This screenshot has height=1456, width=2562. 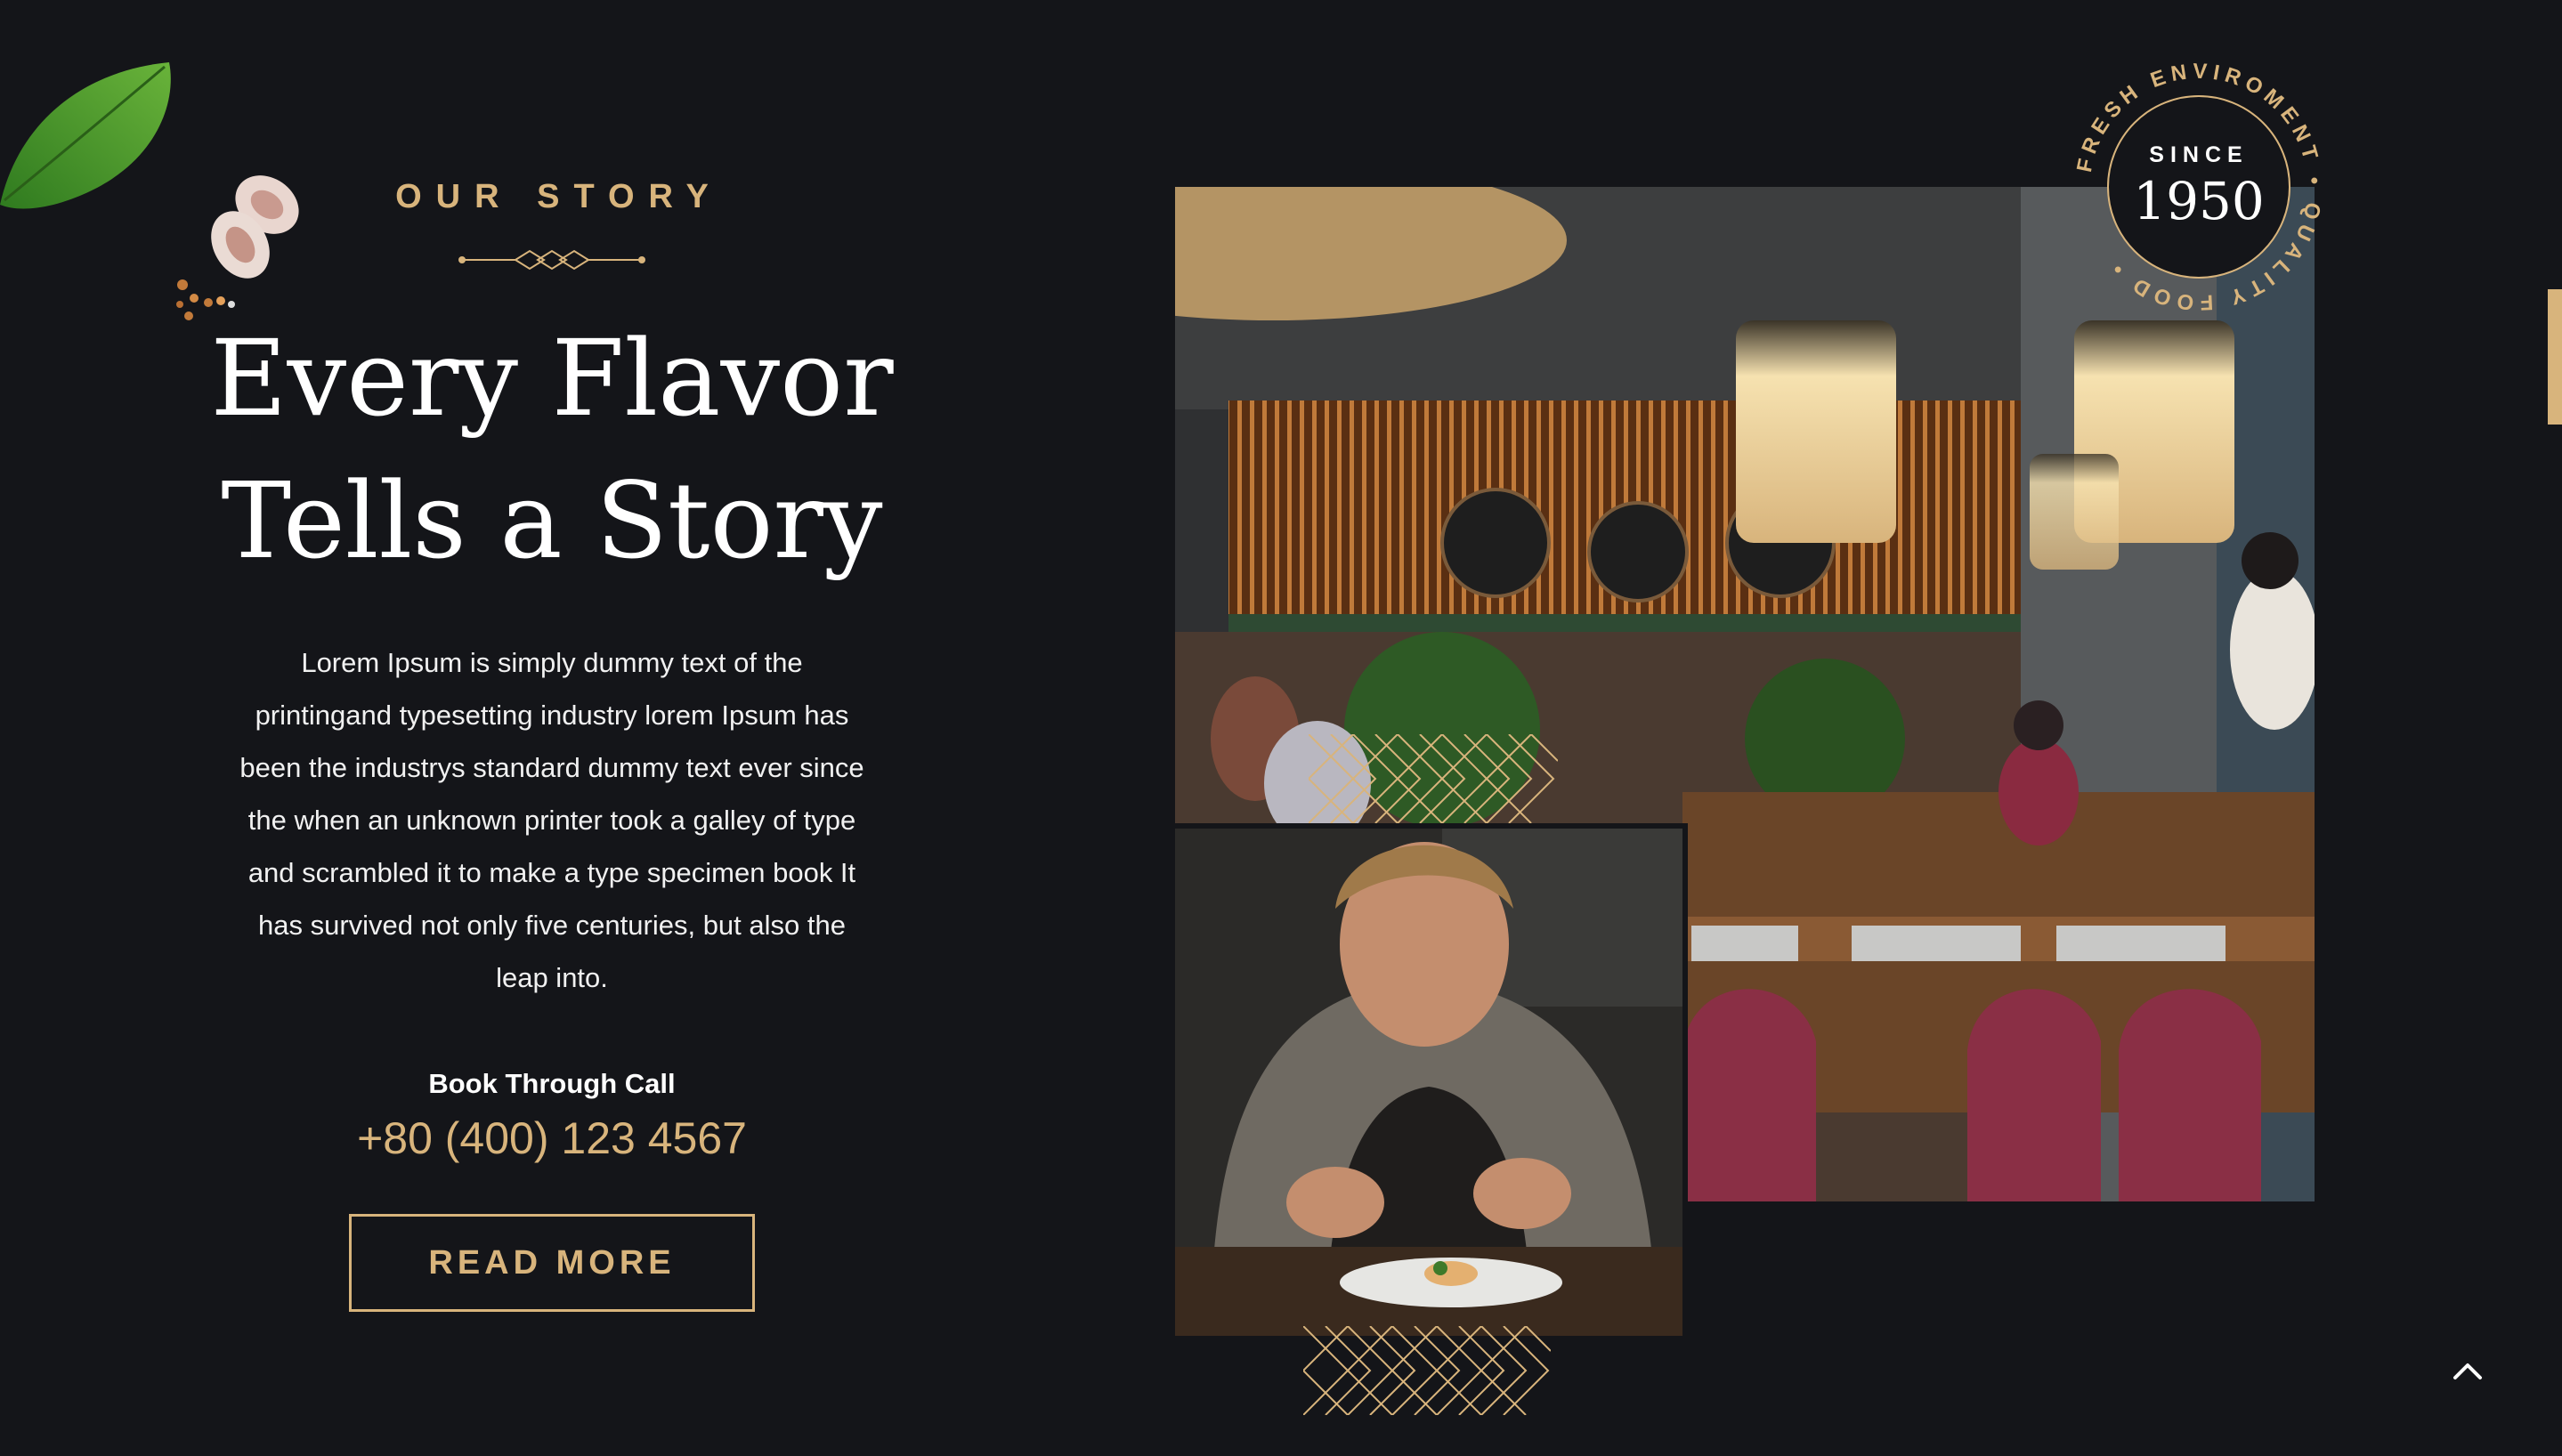 I want to click on section-eyebrow: OUR STORY, so click(x=559, y=196).